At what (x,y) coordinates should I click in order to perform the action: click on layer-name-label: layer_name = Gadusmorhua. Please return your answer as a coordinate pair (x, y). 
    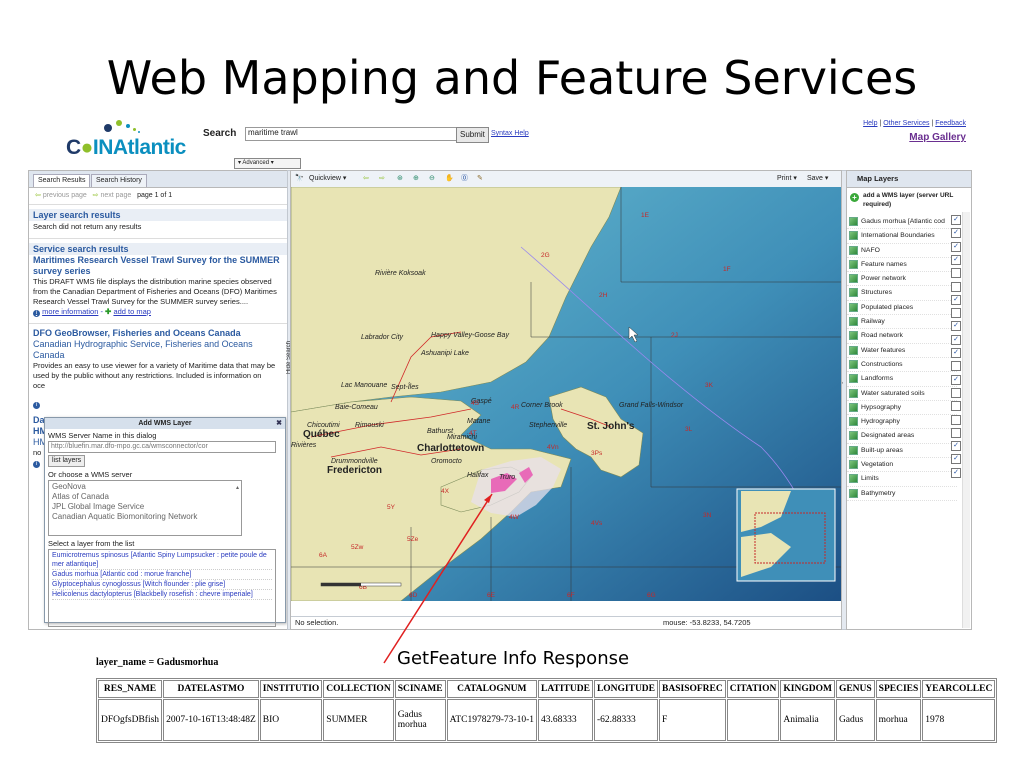
    Looking at the image, I should click on (157, 662).